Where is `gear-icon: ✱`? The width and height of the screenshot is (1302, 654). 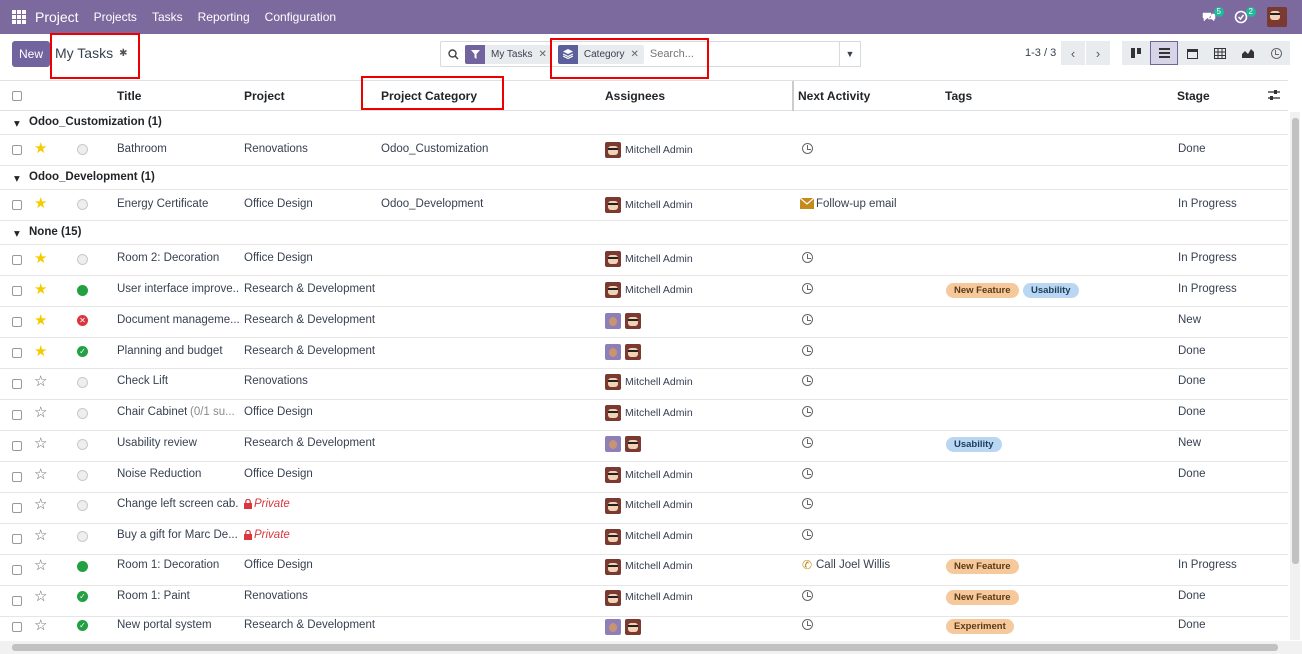 gear-icon: ✱ is located at coordinates (123, 53).